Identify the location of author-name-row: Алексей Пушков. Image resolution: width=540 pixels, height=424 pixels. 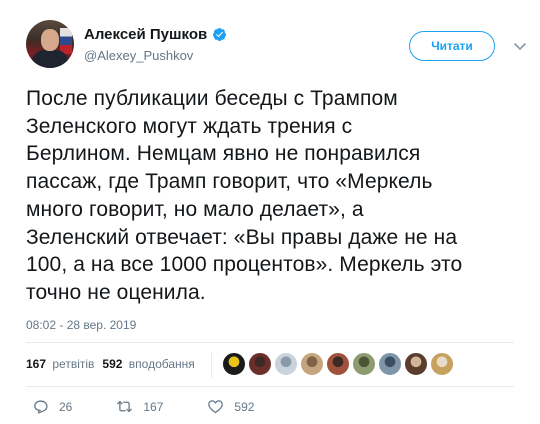
(155, 34).